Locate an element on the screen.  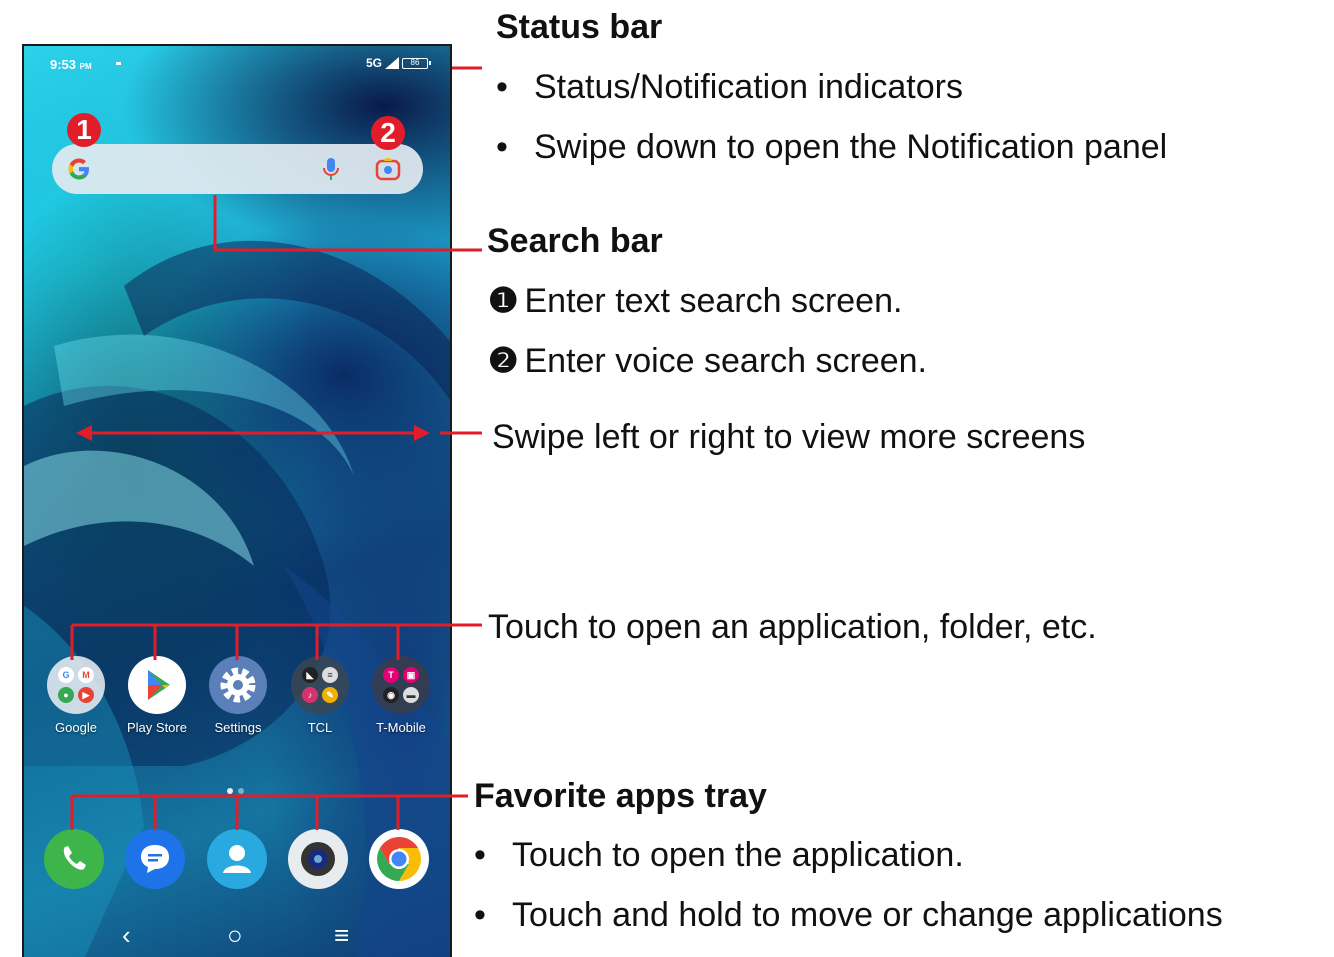
app-play-store: Play Store is located at coordinates (157, 695).